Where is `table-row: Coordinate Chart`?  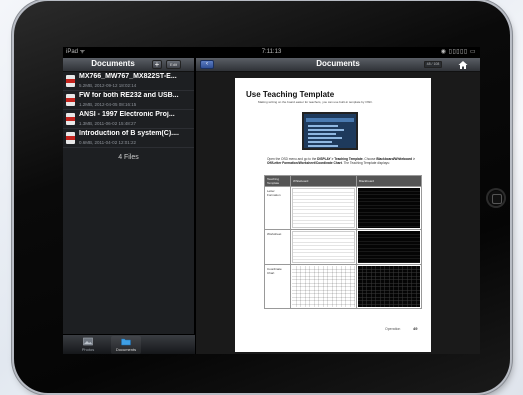
table-row: Coordinate Chart is located at coordinates (343, 286).